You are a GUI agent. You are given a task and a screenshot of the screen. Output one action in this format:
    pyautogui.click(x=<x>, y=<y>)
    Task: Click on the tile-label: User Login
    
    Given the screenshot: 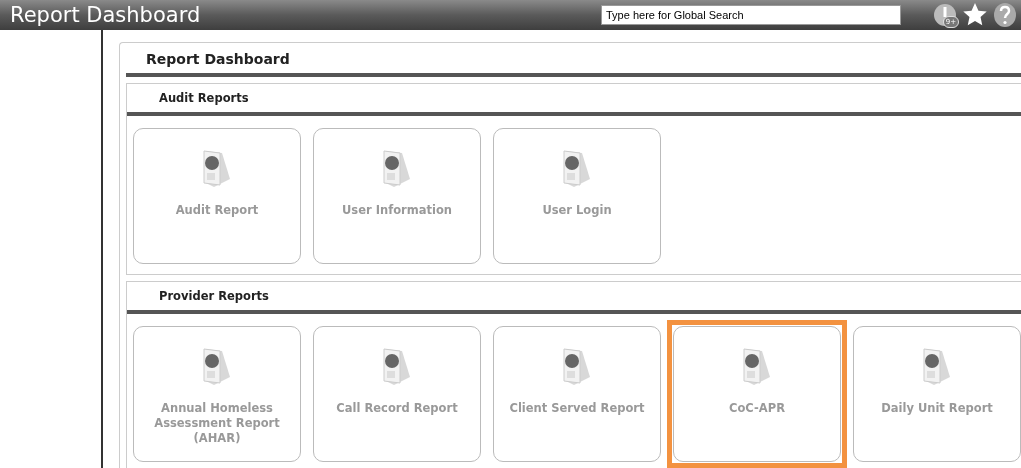 What is the action you would take?
    pyautogui.click(x=577, y=210)
    